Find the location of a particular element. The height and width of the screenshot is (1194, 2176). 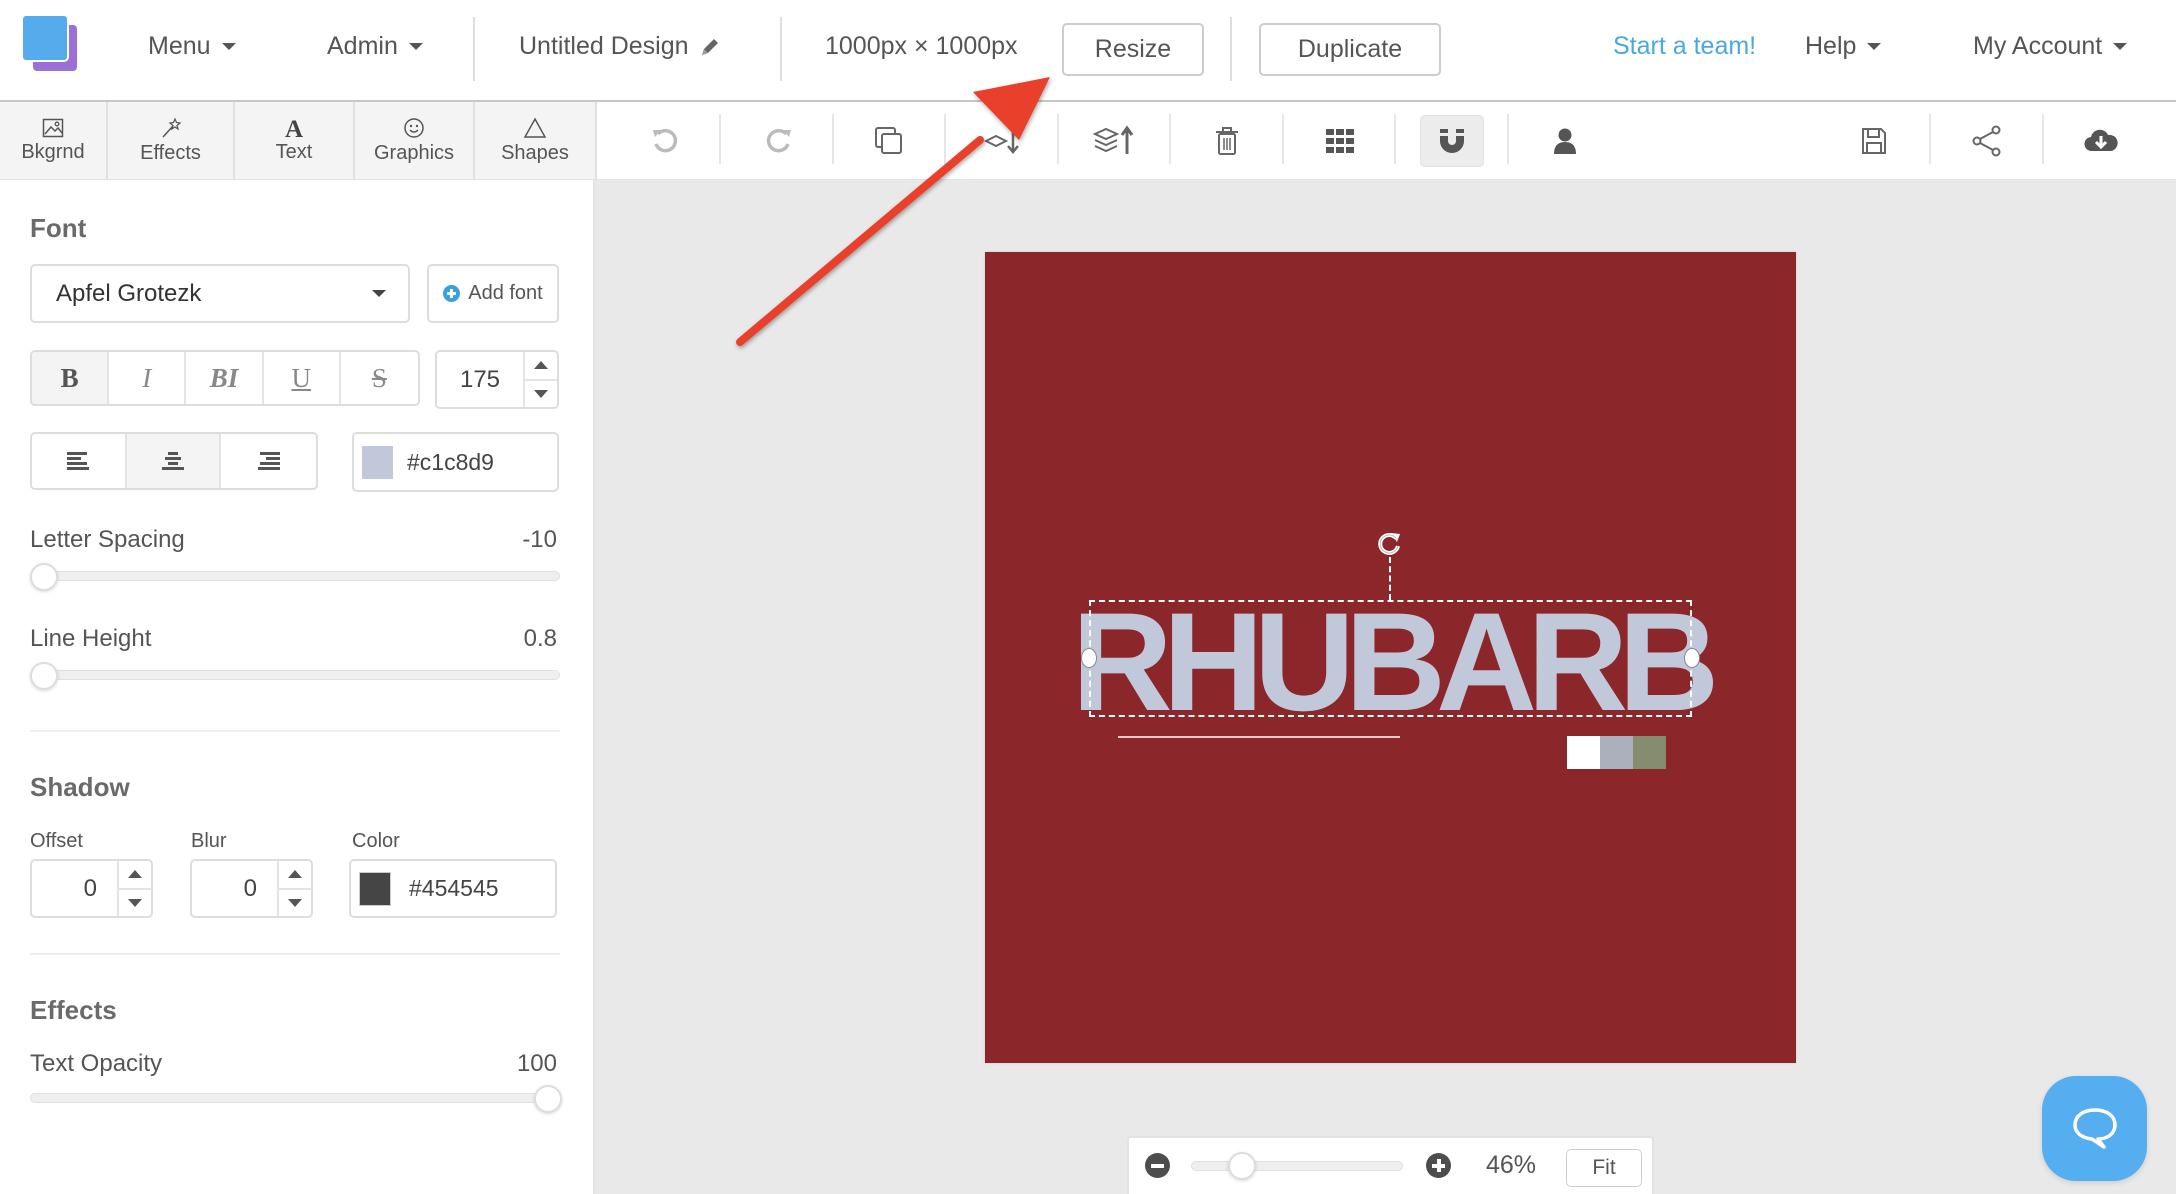

text-opacity-slider is located at coordinates (295, 1098).